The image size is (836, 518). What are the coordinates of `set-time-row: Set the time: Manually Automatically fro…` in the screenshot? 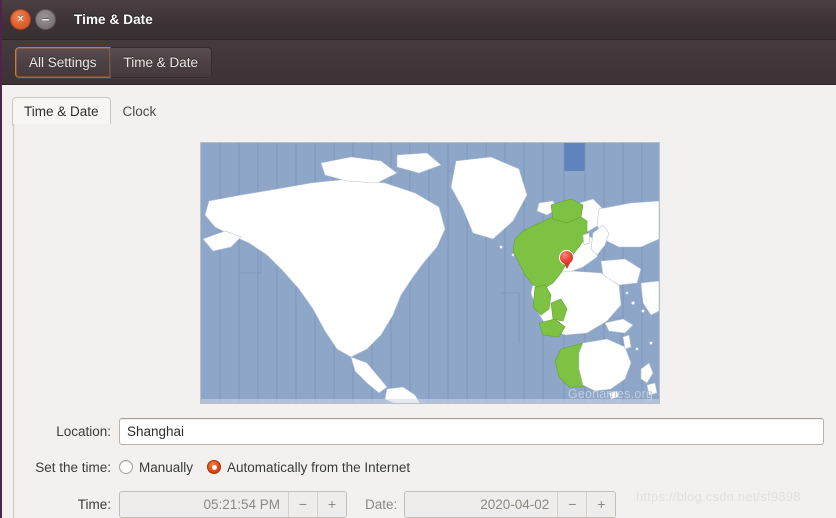 It's located at (425, 467).